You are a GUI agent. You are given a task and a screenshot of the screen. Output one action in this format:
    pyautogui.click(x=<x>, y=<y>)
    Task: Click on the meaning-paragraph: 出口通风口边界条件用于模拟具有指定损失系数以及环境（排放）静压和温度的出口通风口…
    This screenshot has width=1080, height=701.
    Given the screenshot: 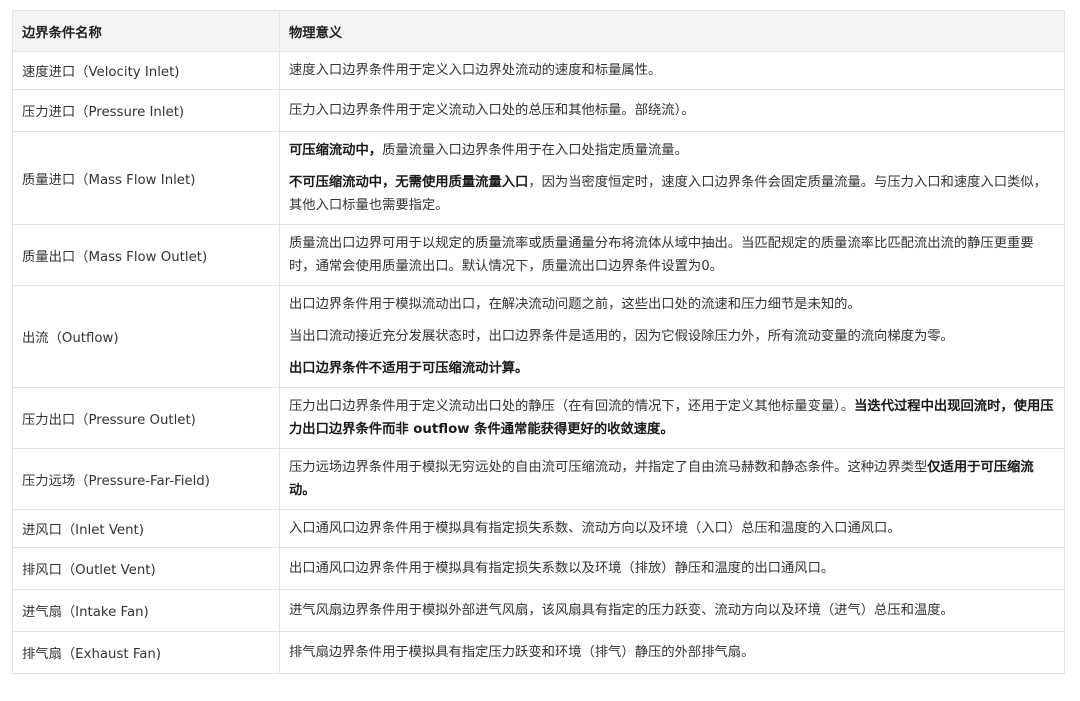 What is the action you would take?
    pyautogui.click(x=672, y=568)
    